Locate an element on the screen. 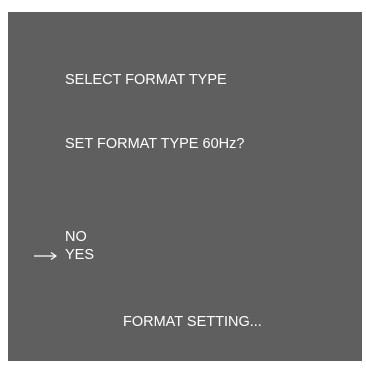 The image size is (366, 368). format-question: SET FORMAT TYPE 60Hz? is located at coordinates (155, 144).